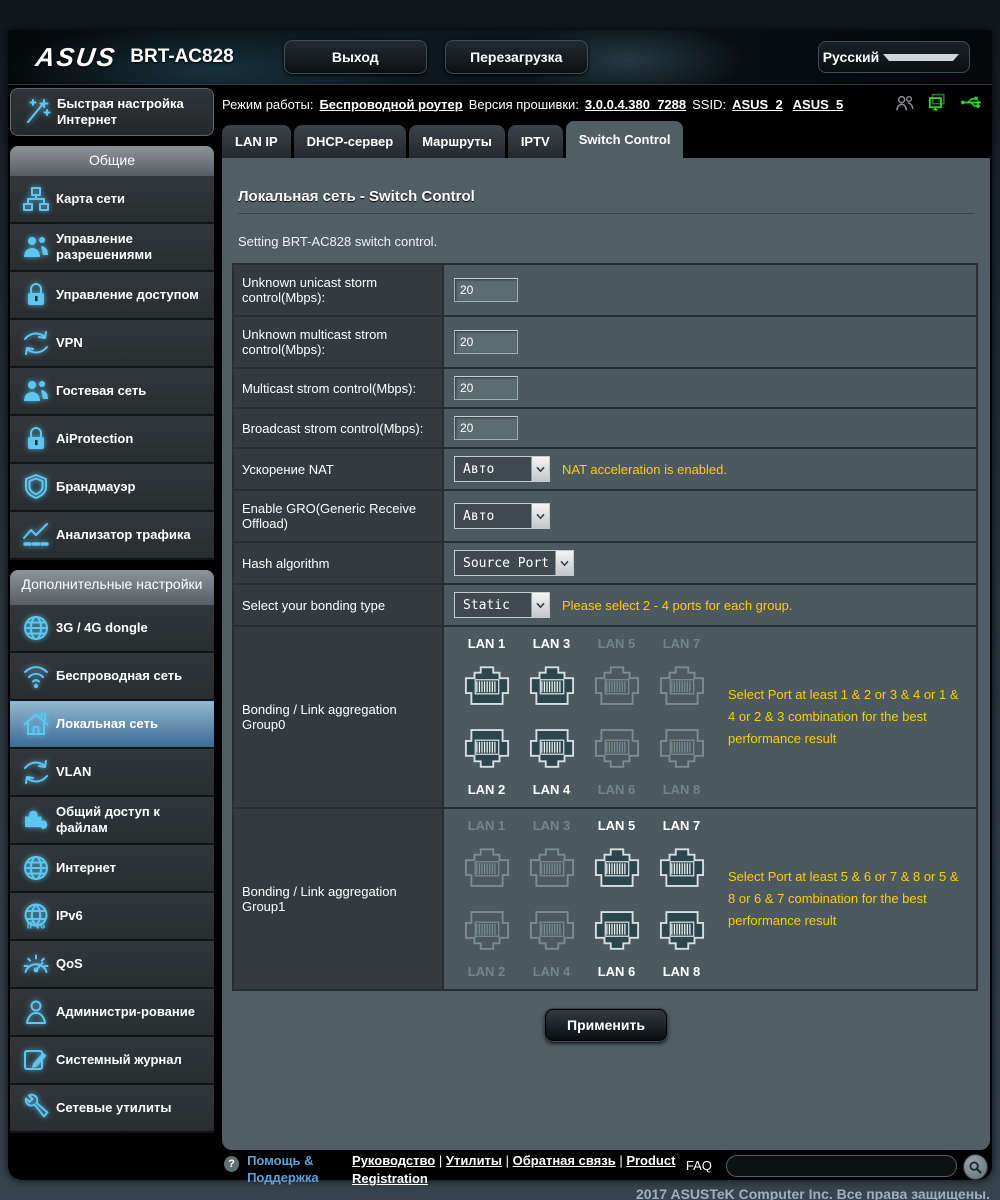 This screenshot has height=1200, width=1000. I want to click on sidebar-item-label: Администри-рование, so click(125, 1011).